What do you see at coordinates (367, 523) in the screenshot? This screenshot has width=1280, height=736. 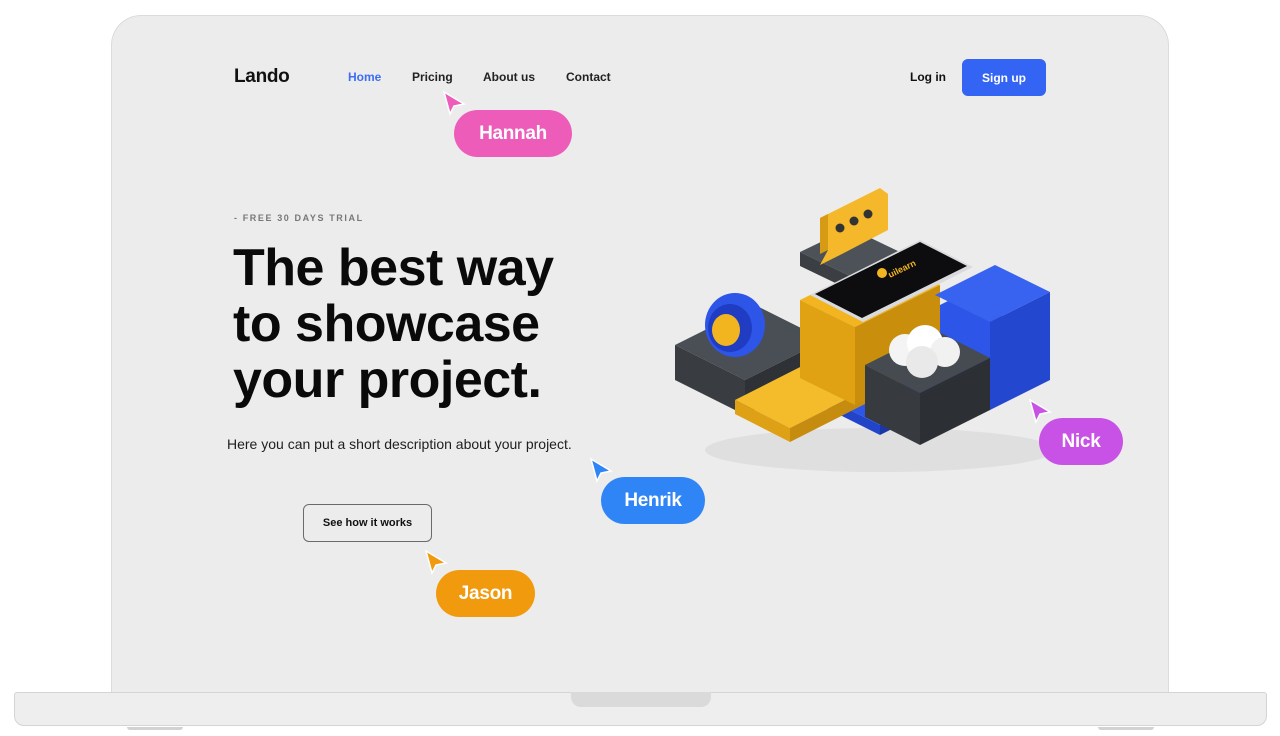 I see `see-how-it-works-button: See how it works` at bounding box center [367, 523].